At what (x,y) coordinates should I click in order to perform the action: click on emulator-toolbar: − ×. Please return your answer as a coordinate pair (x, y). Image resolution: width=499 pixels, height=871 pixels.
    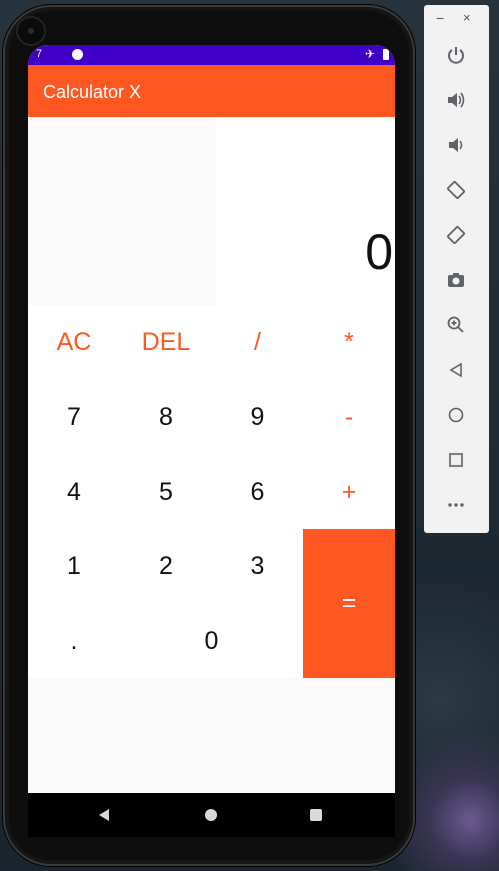
    Looking at the image, I should click on (456, 269).